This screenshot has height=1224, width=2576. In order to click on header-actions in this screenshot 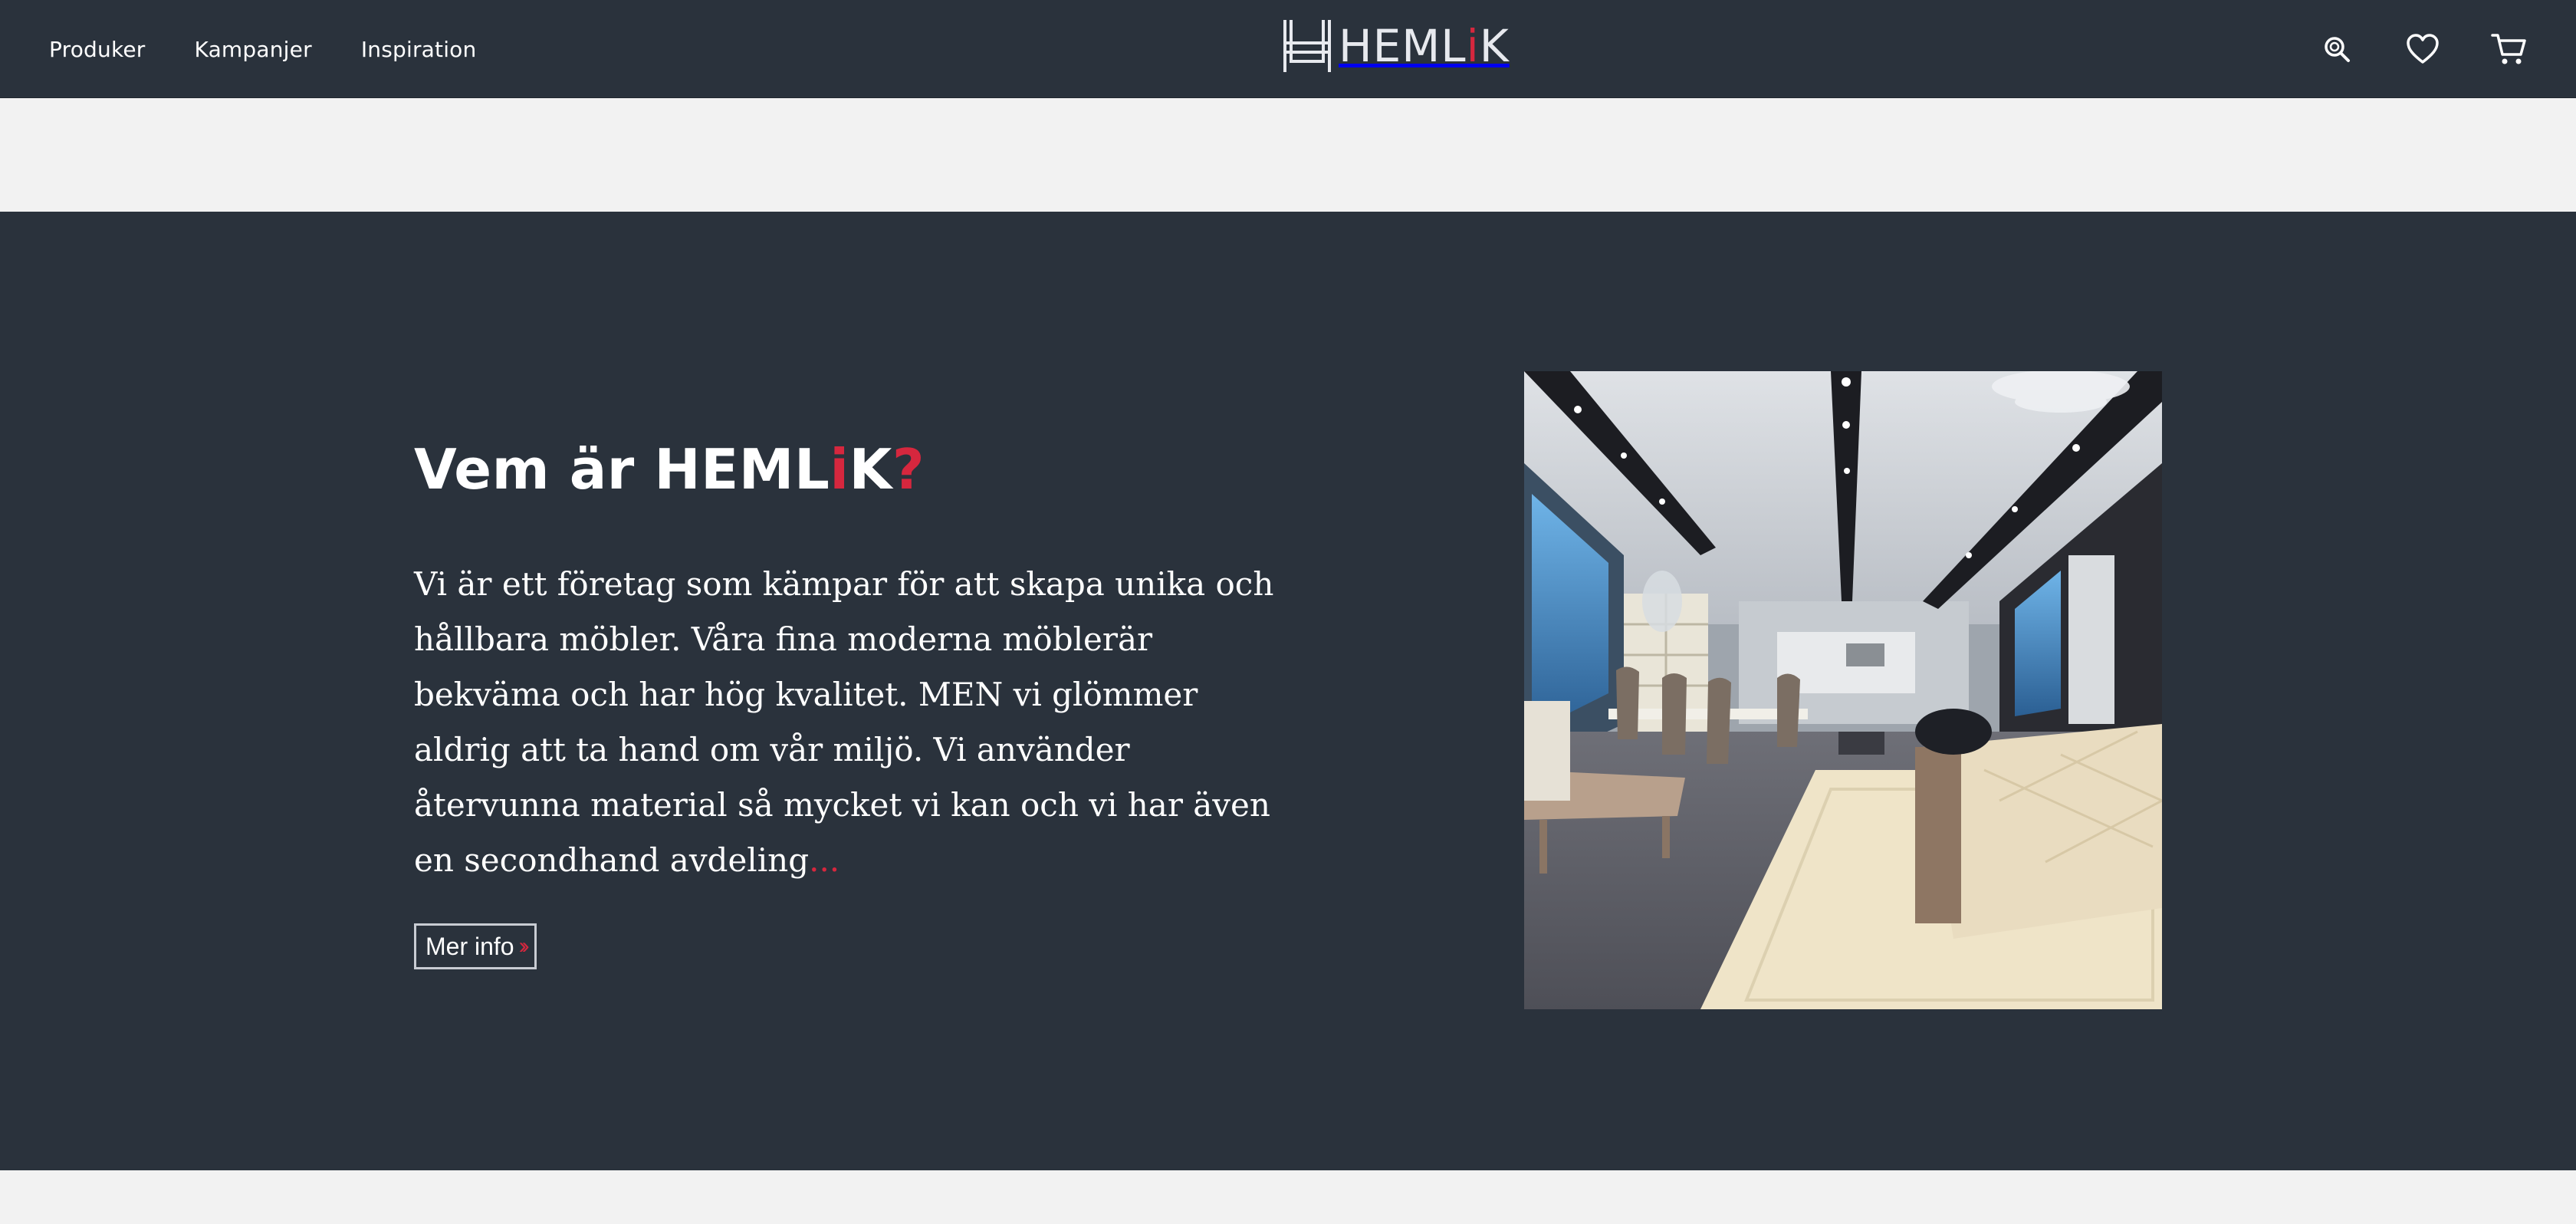, I will do `click(2422, 49)`.